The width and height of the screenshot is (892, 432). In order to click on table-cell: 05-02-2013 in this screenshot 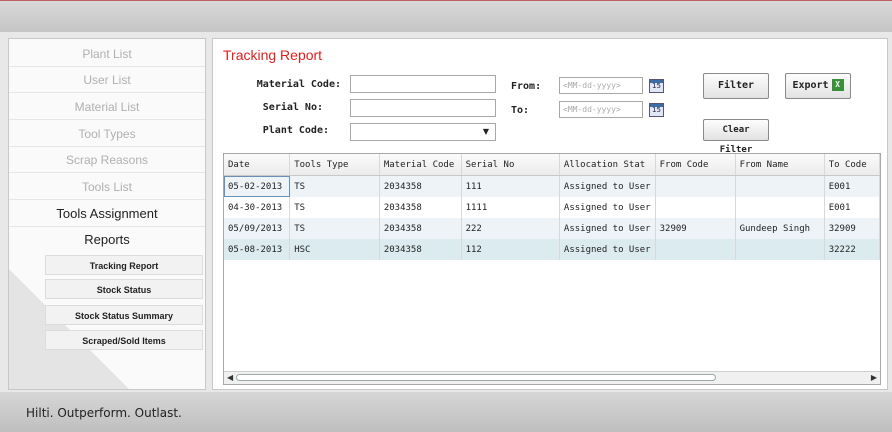, I will do `click(257, 186)`.